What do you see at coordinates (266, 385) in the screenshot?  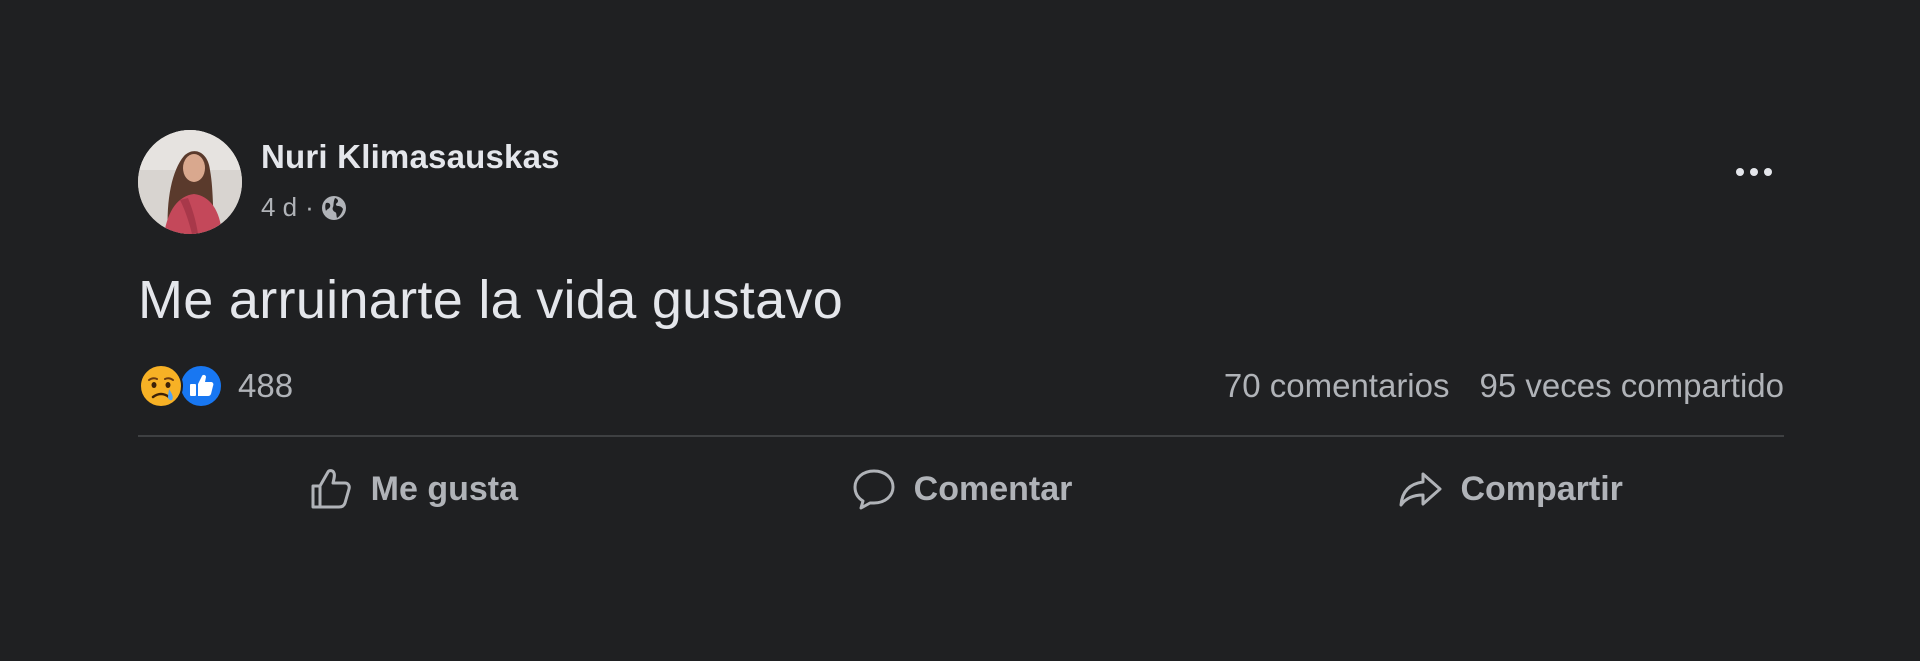 I see `reactions-count: 488` at bounding box center [266, 385].